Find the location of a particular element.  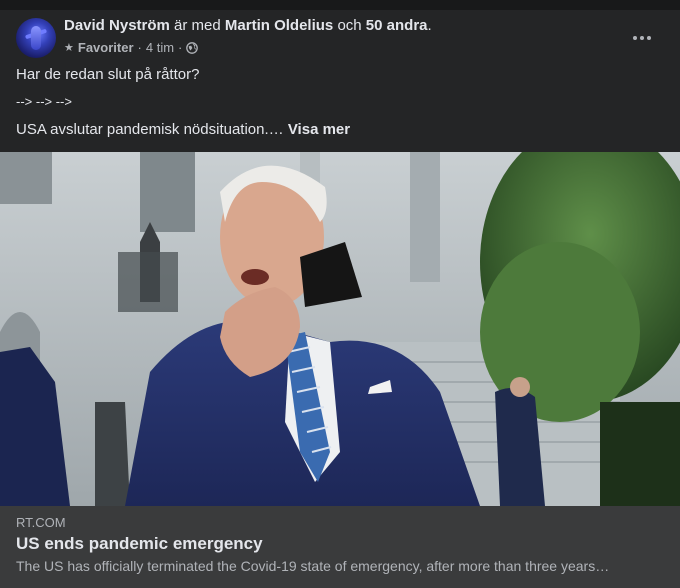

star-icon: ★ is located at coordinates (69, 48).